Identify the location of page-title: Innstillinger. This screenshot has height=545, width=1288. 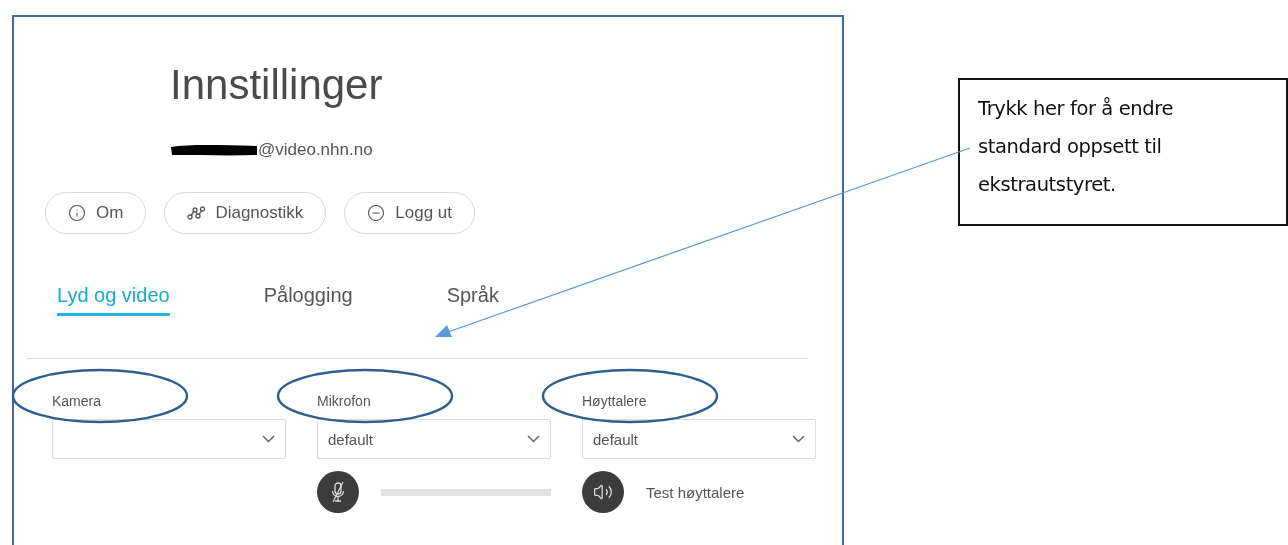
(276, 85).